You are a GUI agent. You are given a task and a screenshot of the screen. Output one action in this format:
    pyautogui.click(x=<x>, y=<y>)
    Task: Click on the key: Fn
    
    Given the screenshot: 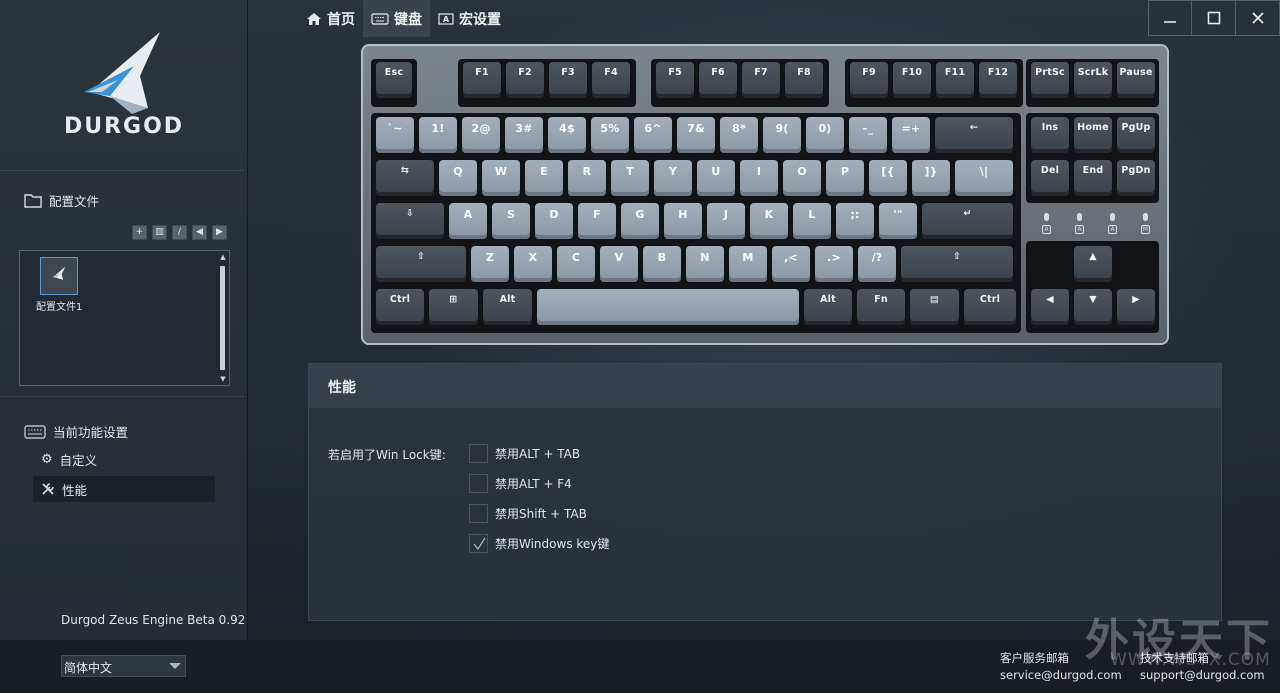 What is the action you would take?
    pyautogui.click(x=881, y=307)
    